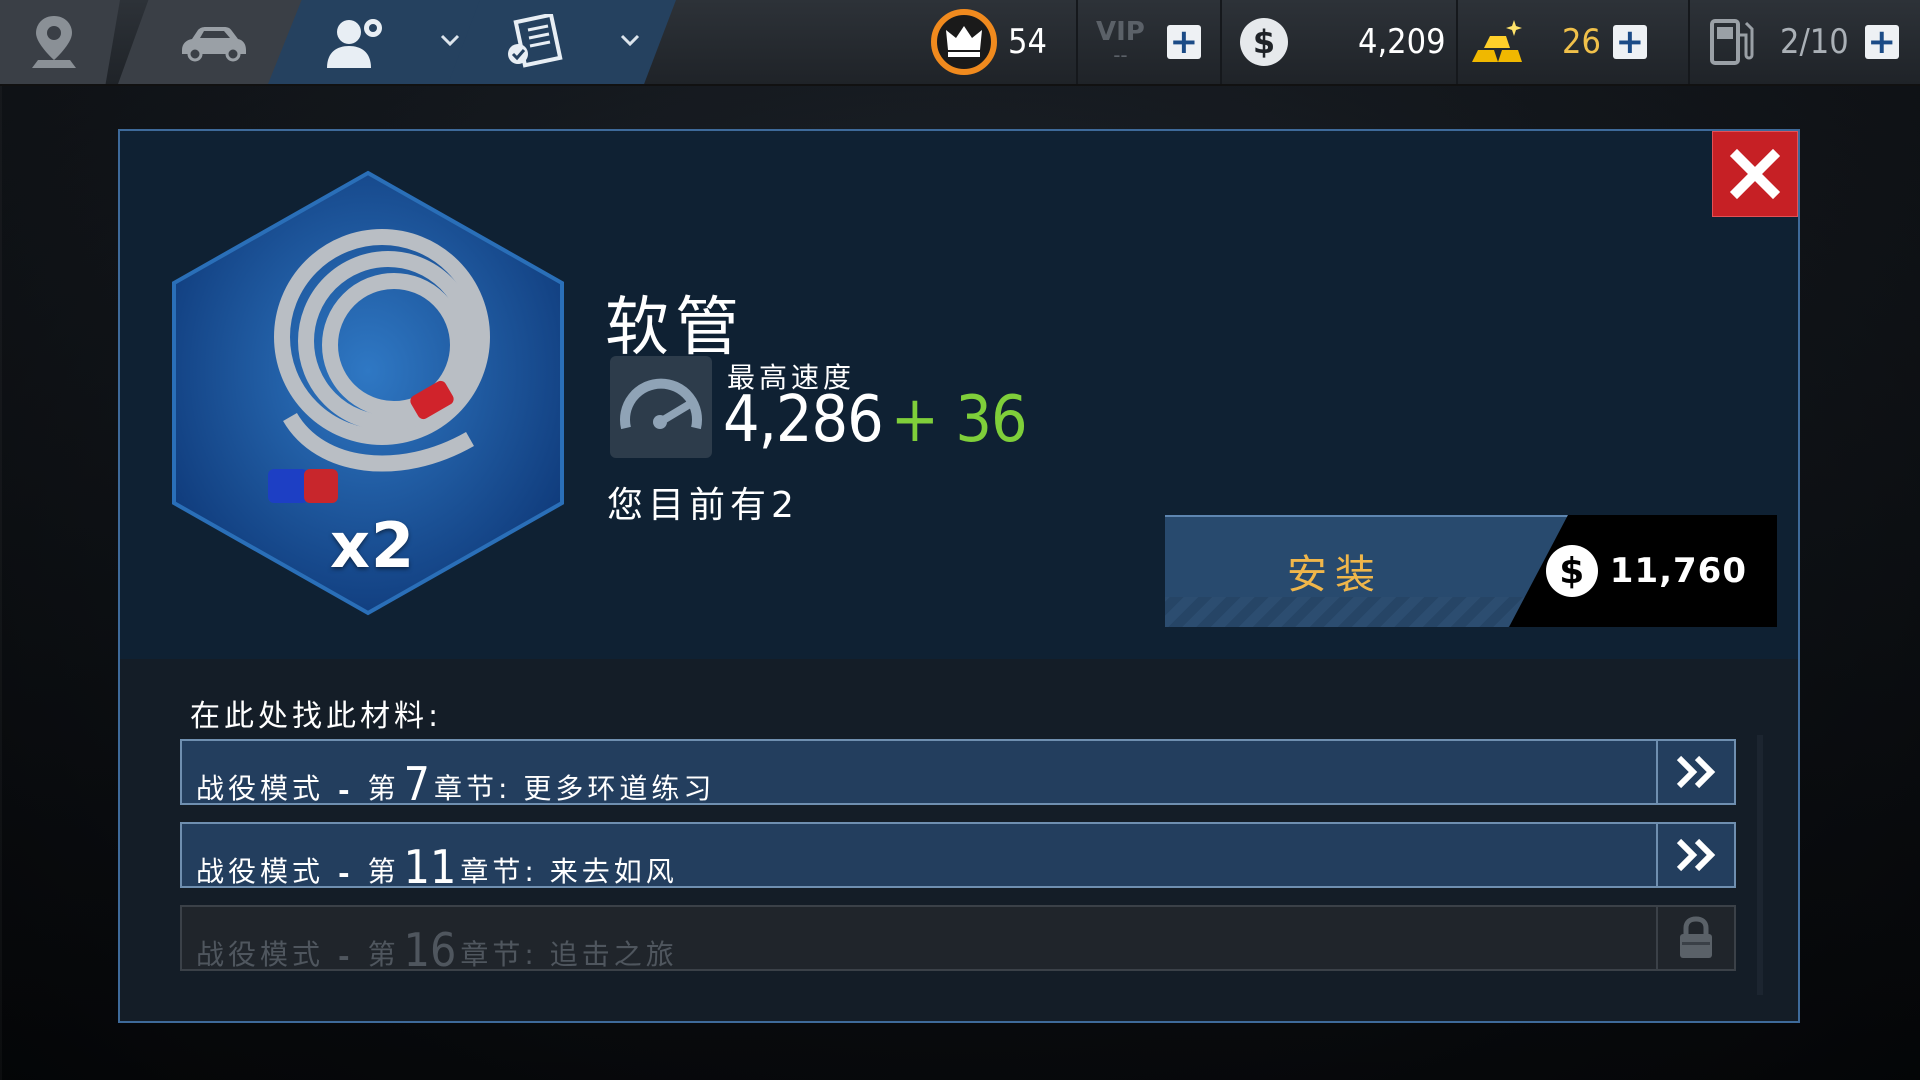 The height and width of the screenshot is (1080, 1920). Describe the element at coordinates (1148, 42) in the screenshot. I see `vip-counter: VIP --` at that location.